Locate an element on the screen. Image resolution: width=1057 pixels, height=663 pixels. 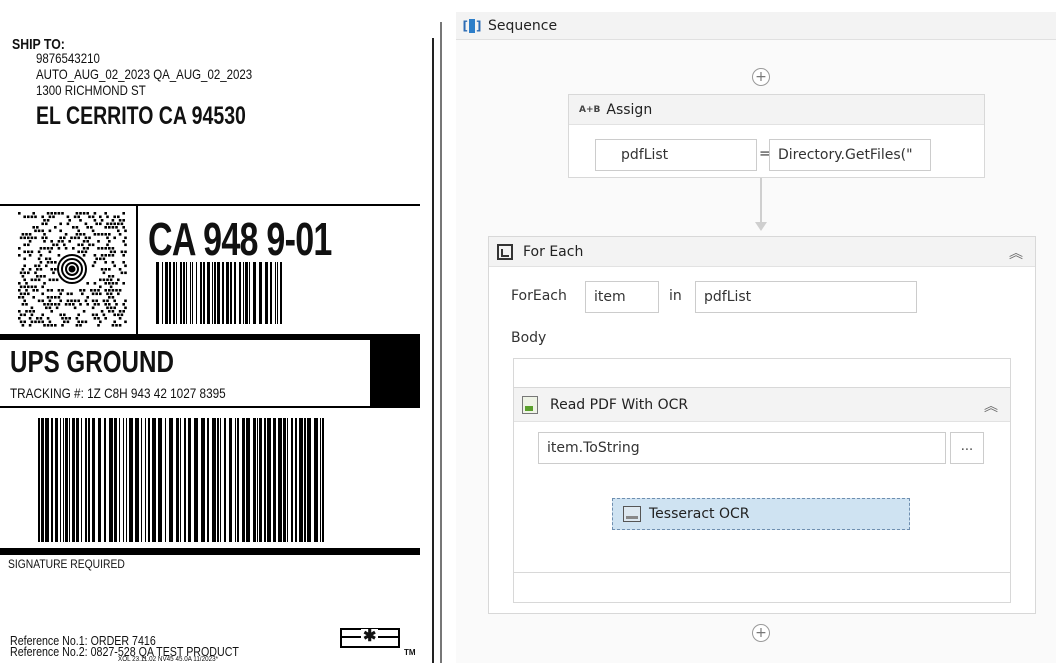
assign-to-field: pdfList is located at coordinates (676, 155).